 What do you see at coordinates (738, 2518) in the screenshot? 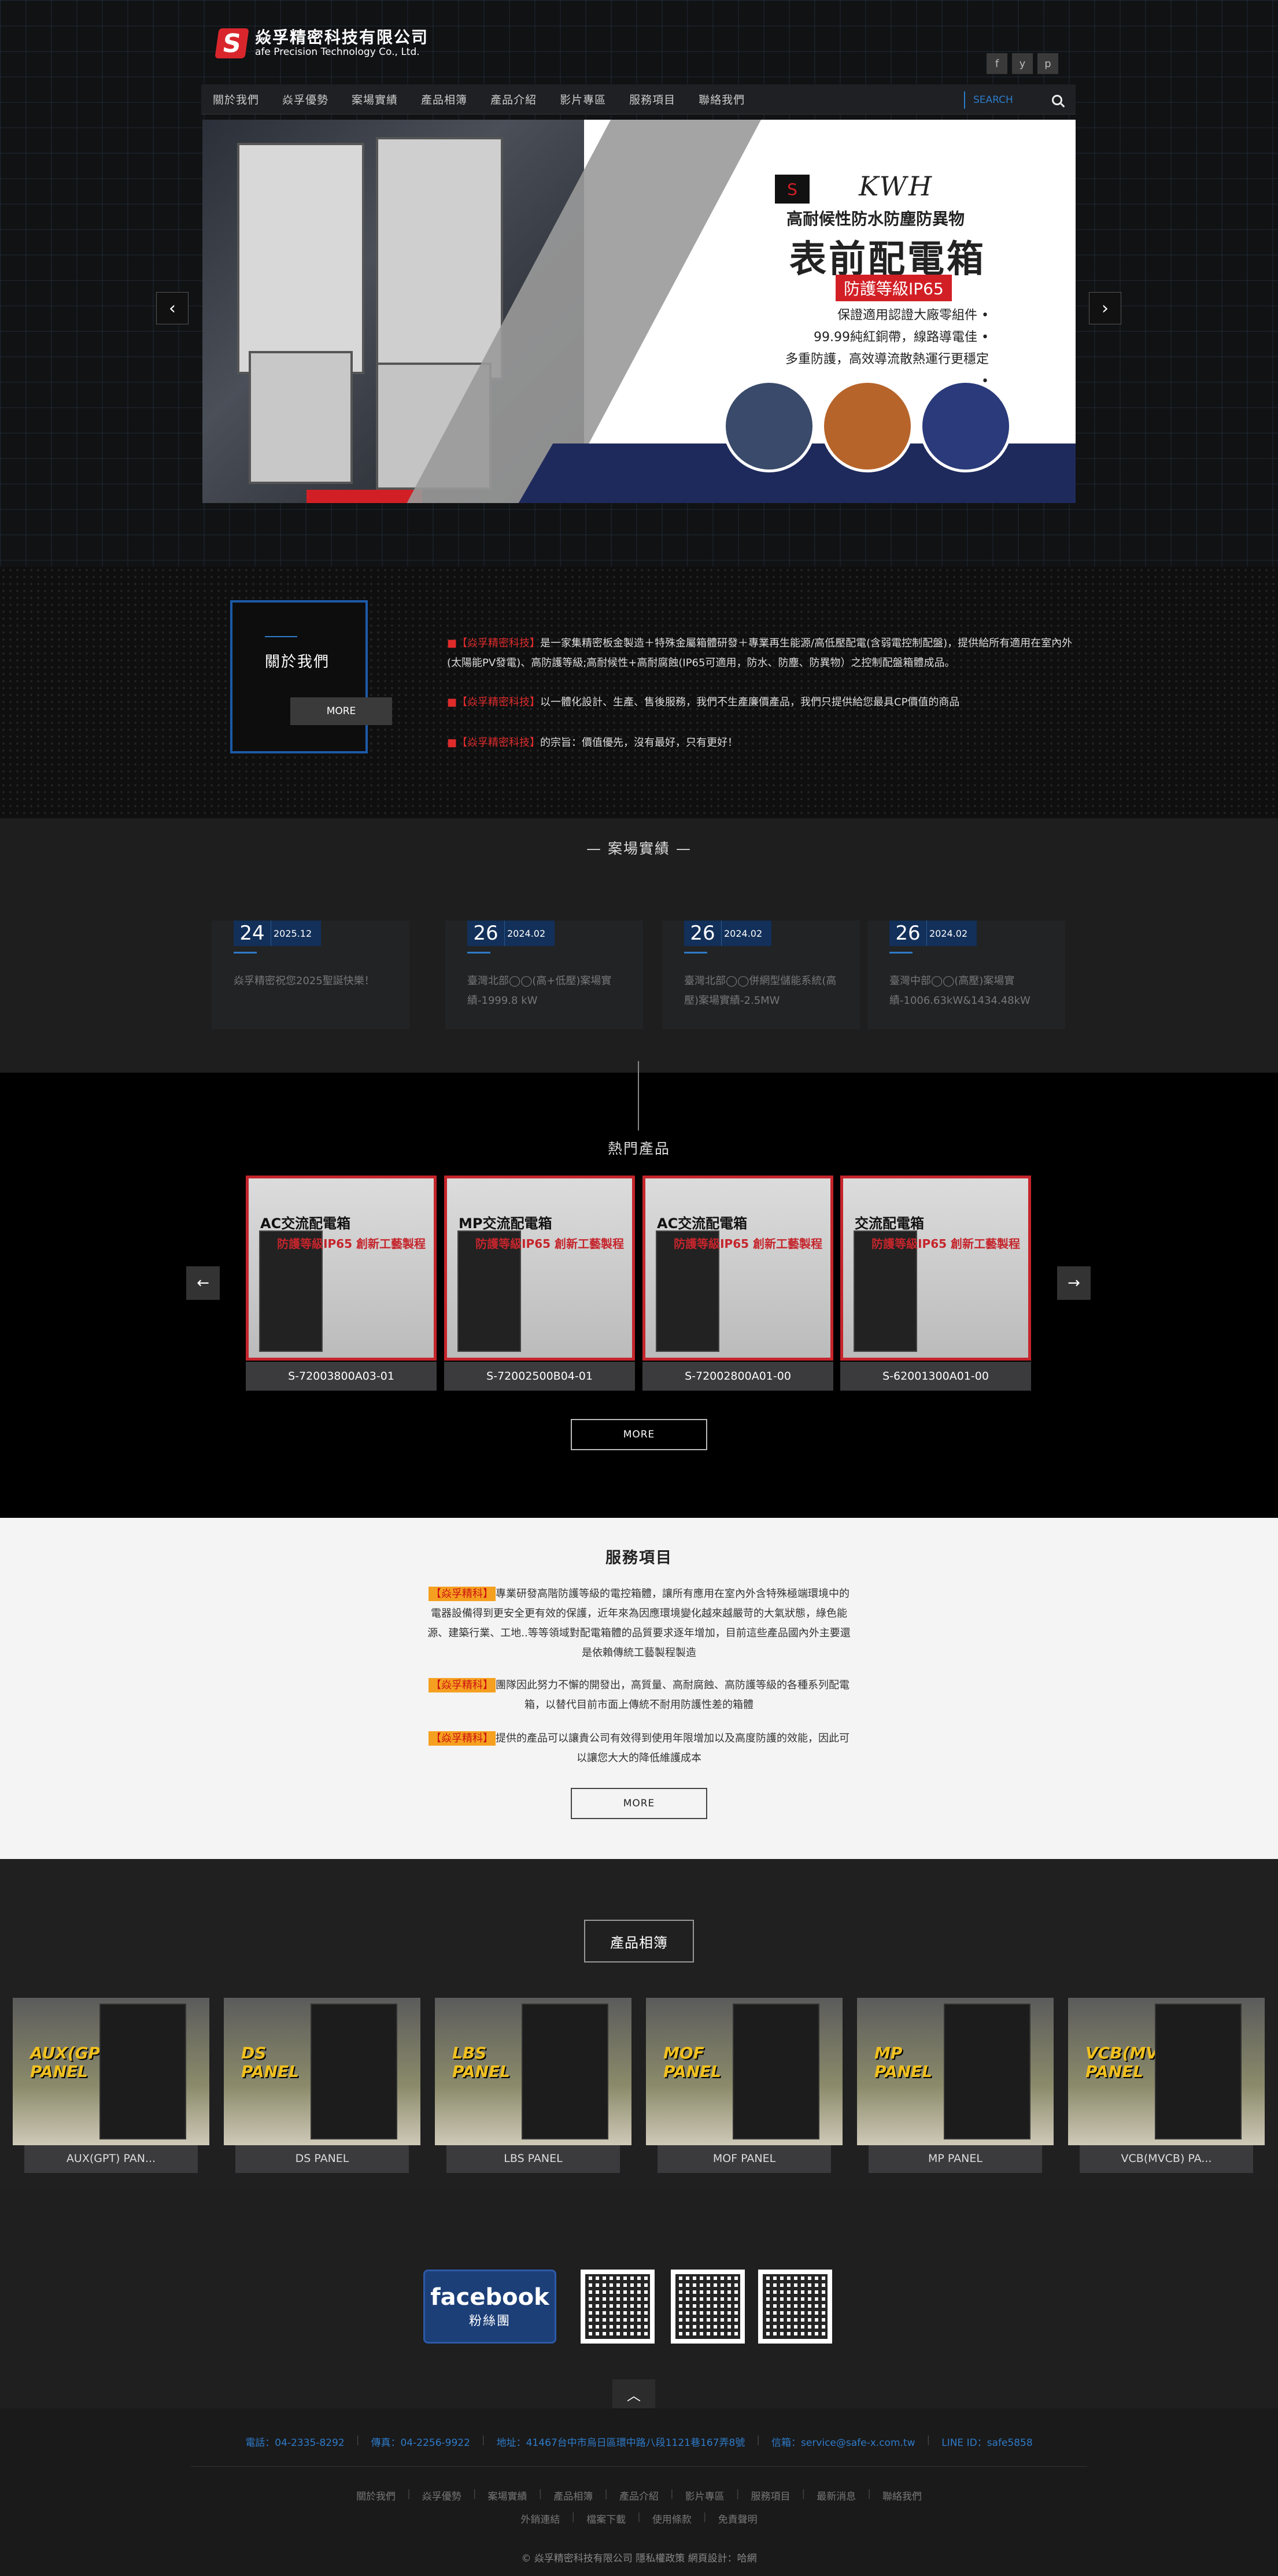
I see `footer-link: 免責聲明` at bounding box center [738, 2518].